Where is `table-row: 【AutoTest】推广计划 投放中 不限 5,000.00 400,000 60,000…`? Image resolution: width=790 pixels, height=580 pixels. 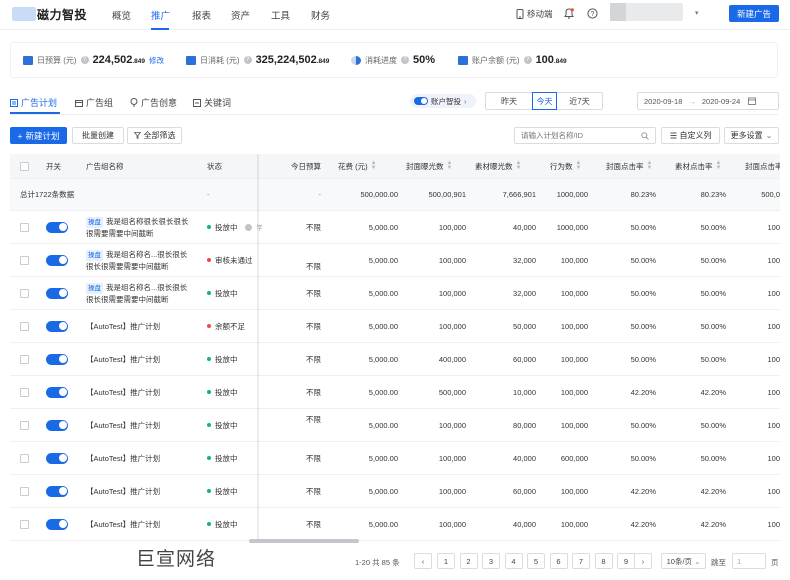
table-row: 【AutoTest】推广计划 投放中 不限 5,000.00 400,000 60,000… is located at coordinates (395, 359).